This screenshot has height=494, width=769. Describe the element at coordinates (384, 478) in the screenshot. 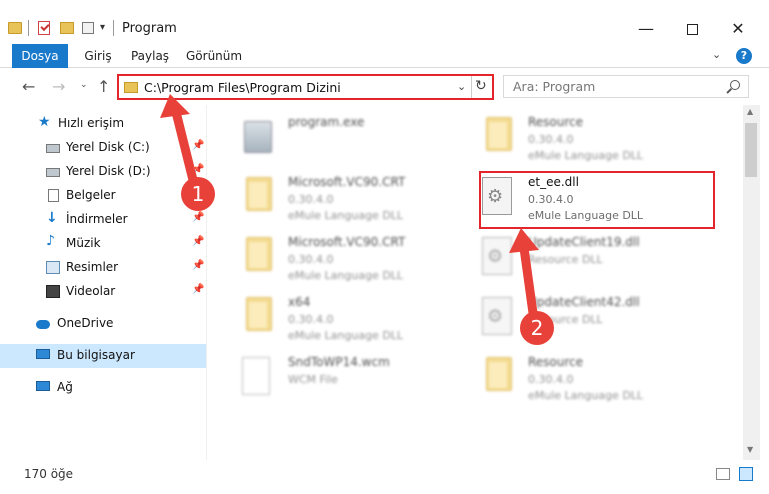

I see `status-bar: 170 öğe` at that location.